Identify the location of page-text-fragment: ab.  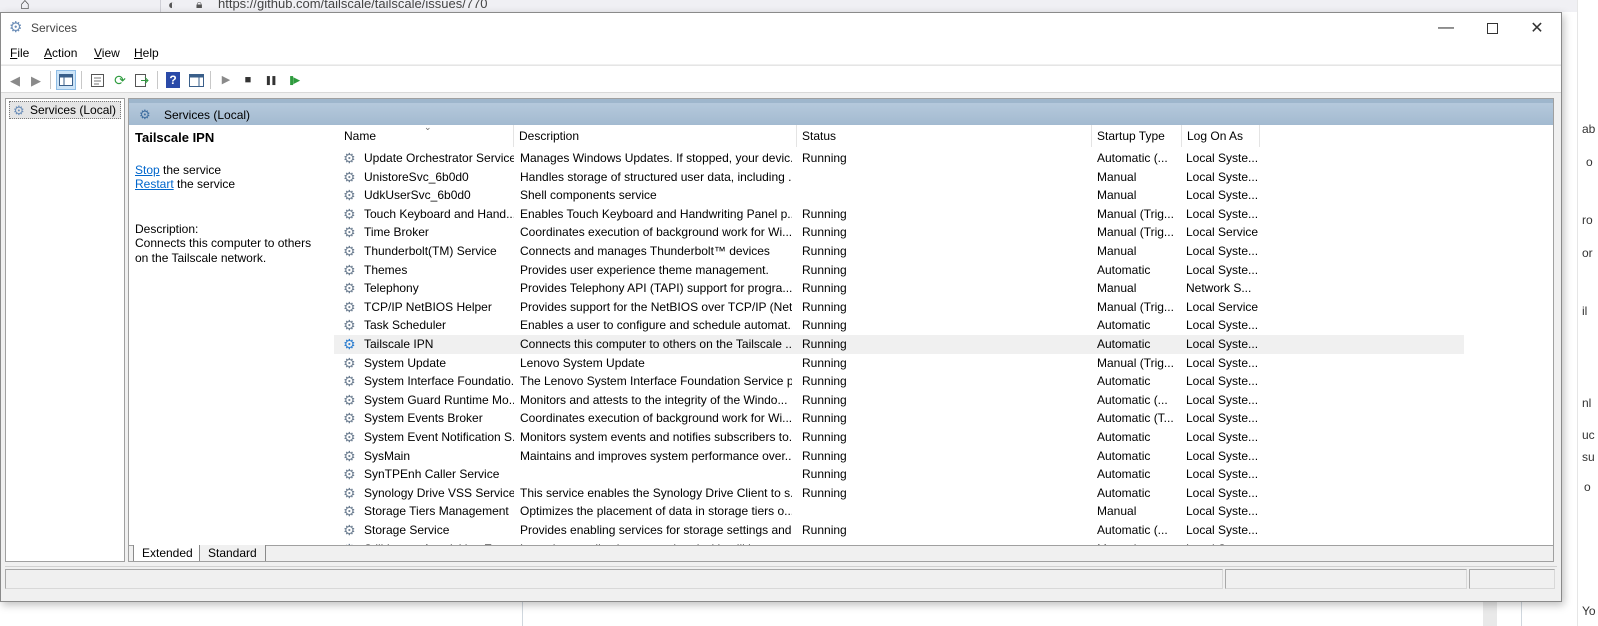
(1589, 129).